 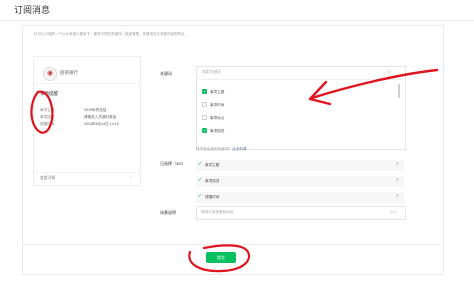 What do you see at coordinates (374, 84) in the screenshot?
I see `annotation-arrow` at bounding box center [374, 84].